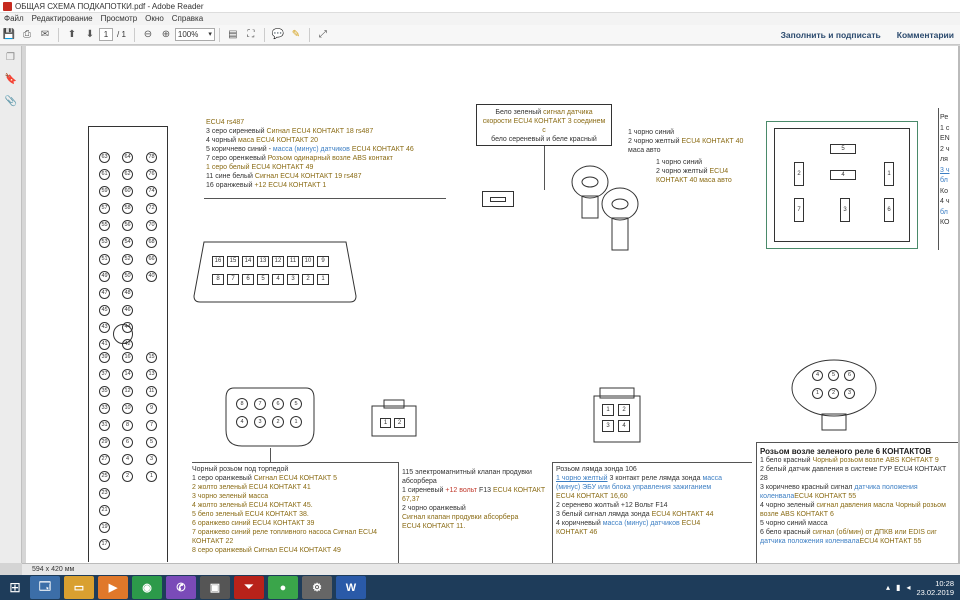  What do you see at coordinates (104, 276) in the screenshot?
I see `connector-pin: 49` at bounding box center [104, 276].